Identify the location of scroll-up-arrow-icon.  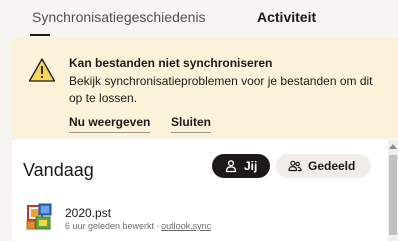
(393, 146).